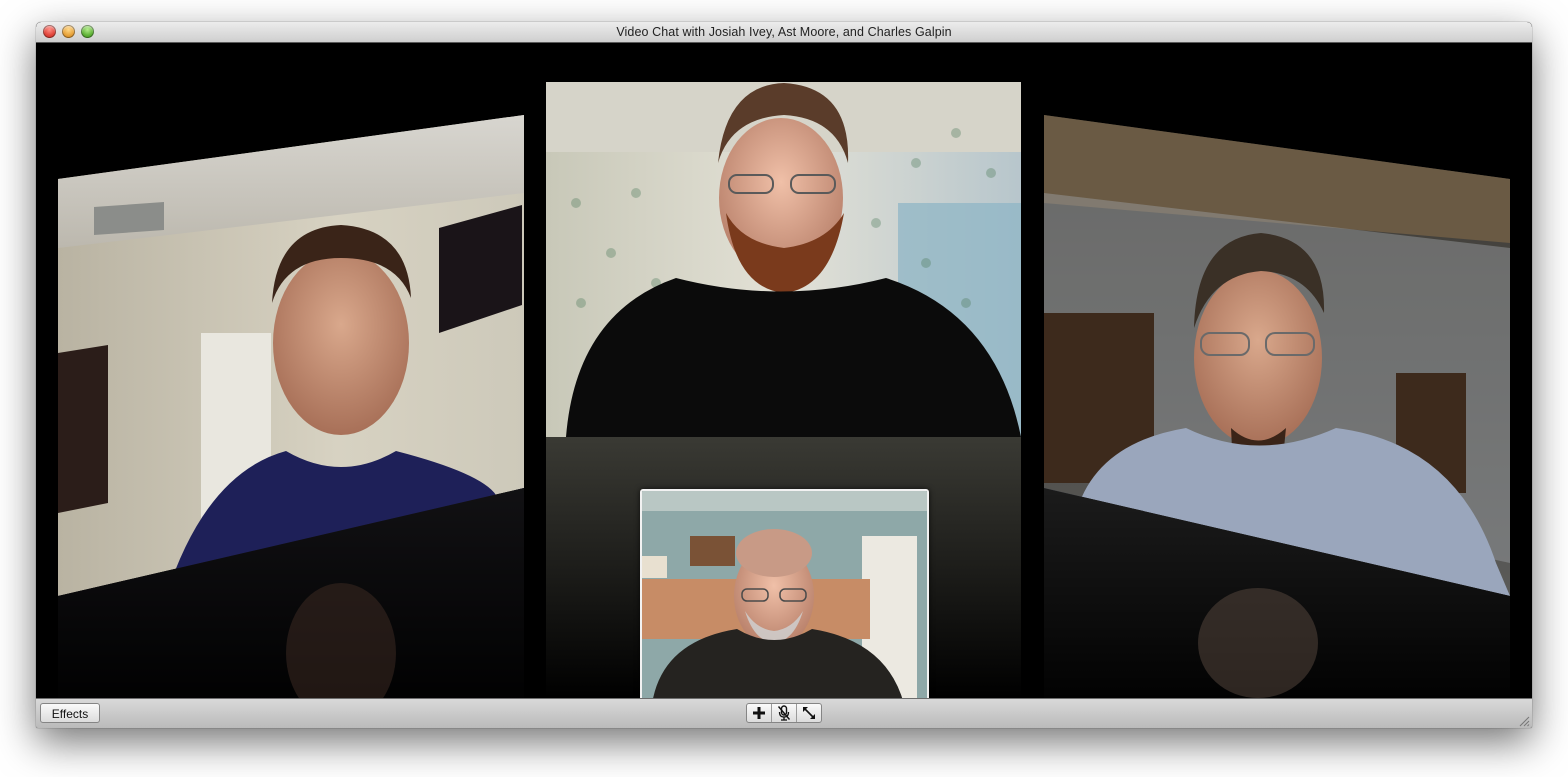  I want to click on fullscreen-button, so click(809, 713).